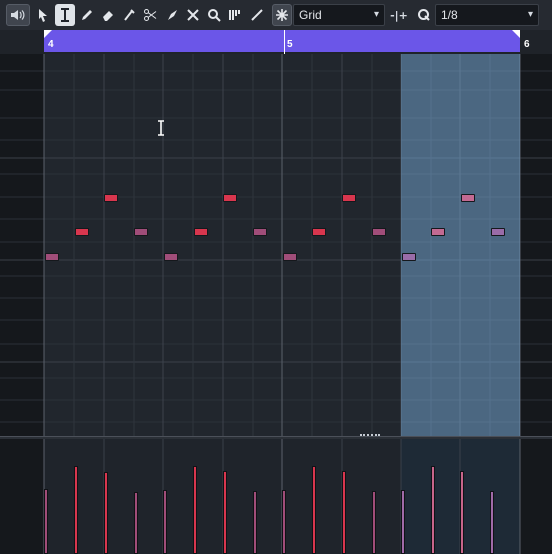 The width and height of the screenshot is (552, 554). I want to click on trim-icon, so click(129, 15).